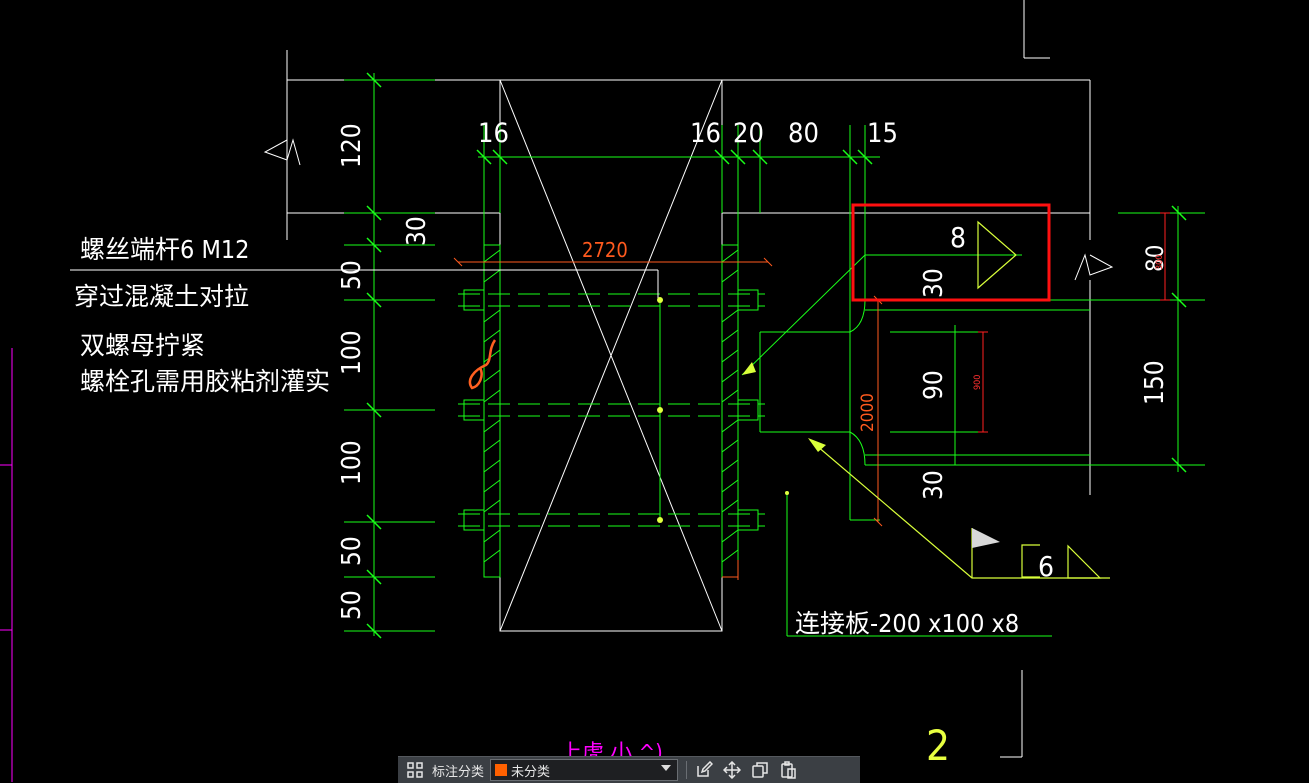 The image size is (1309, 783). Describe the element at coordinates (704, 770) in the screenshot. I see `edit-icon` at that location.